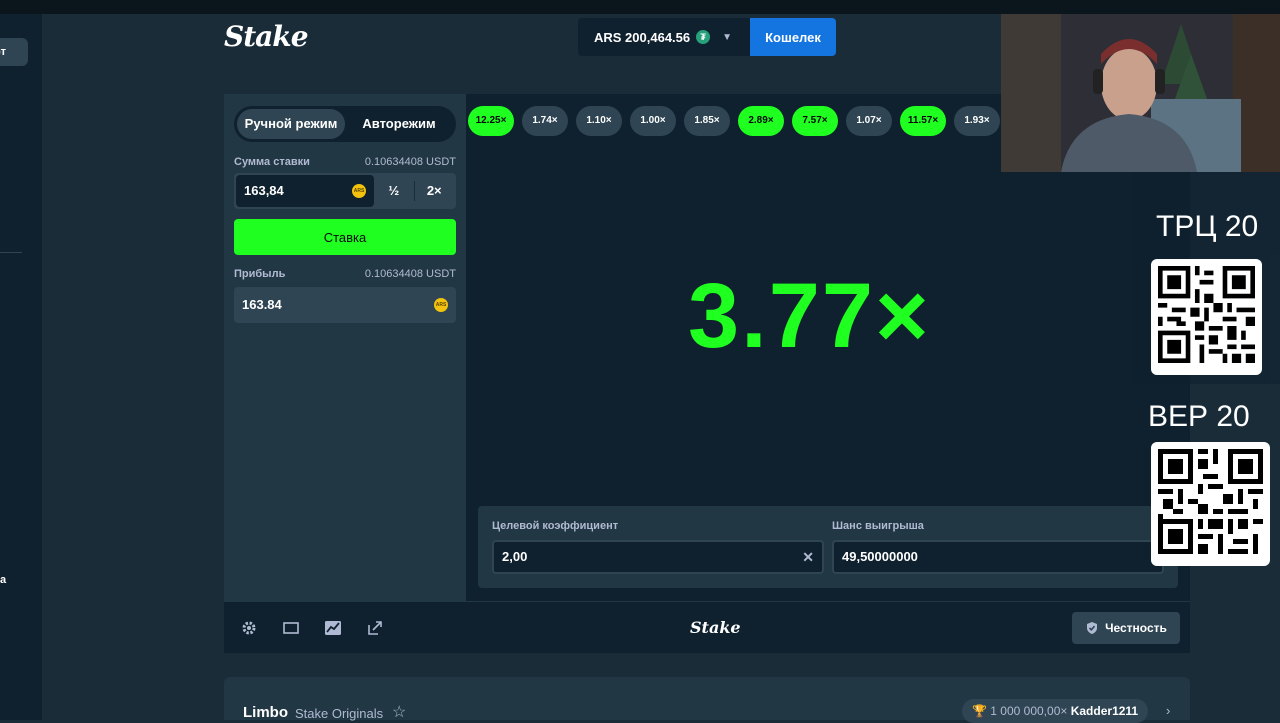  Describe the element at coordinates (880, 556) in the screenshot. I see `win-chance-value: 49,50000000` at that location.